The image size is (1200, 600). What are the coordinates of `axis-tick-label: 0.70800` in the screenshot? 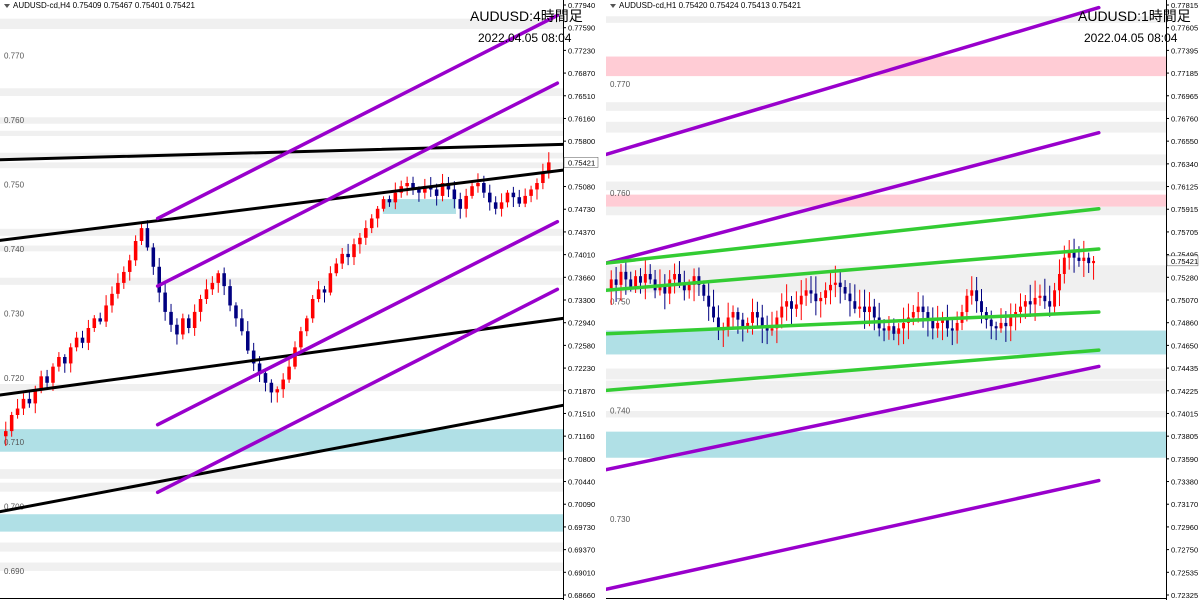 It's located at (581, 459).